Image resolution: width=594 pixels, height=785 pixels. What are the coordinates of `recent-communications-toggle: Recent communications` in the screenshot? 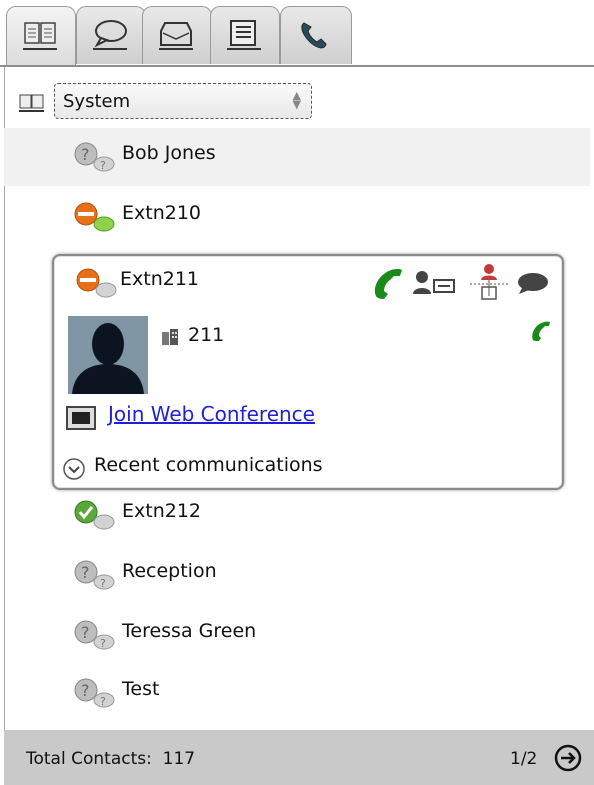 It's located at (208, 465).